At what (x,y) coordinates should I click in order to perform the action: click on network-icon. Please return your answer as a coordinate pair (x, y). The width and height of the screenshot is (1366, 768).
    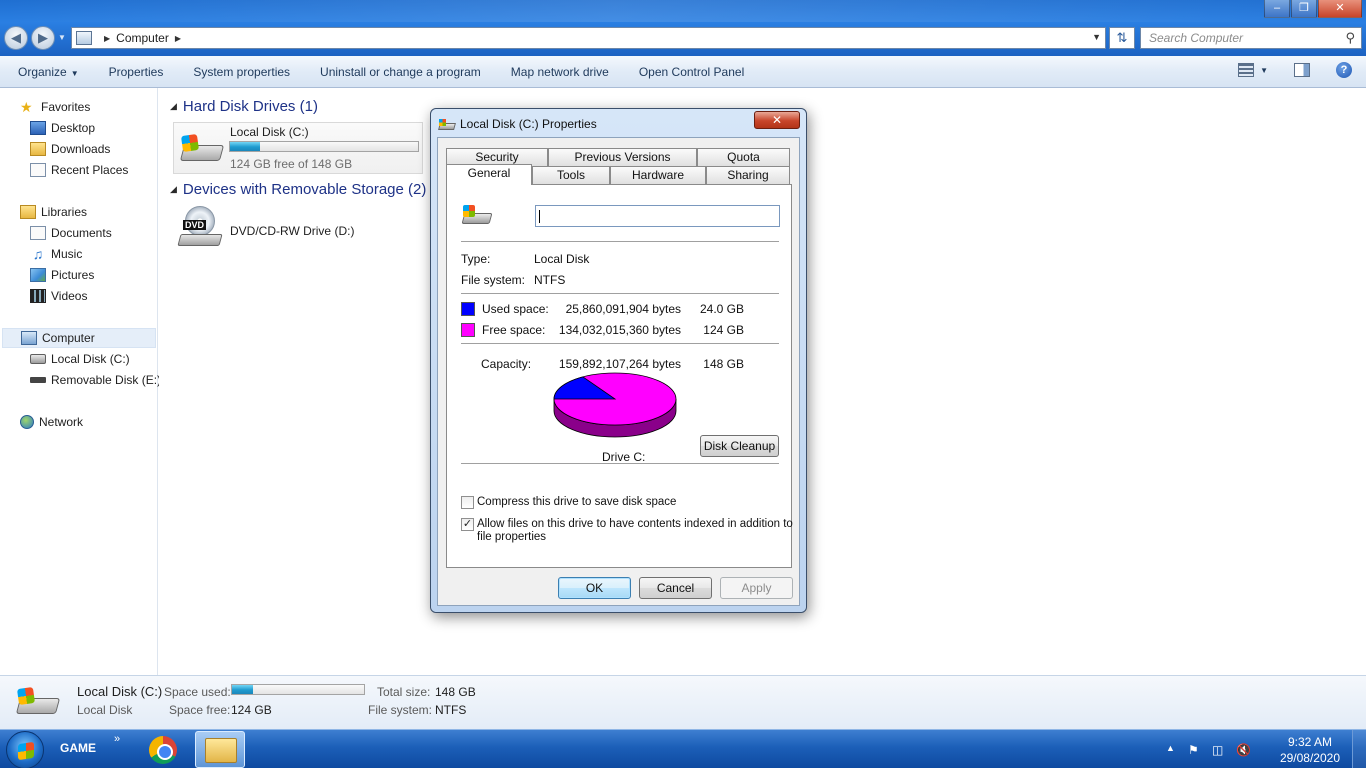
    Looking at the image, I should click on (27, 422).